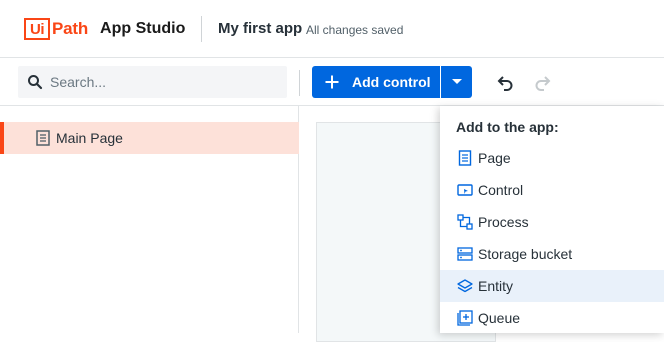 The image size is (664, 342). I want to click on menu-item-entity: Entity, so click(552, 286).